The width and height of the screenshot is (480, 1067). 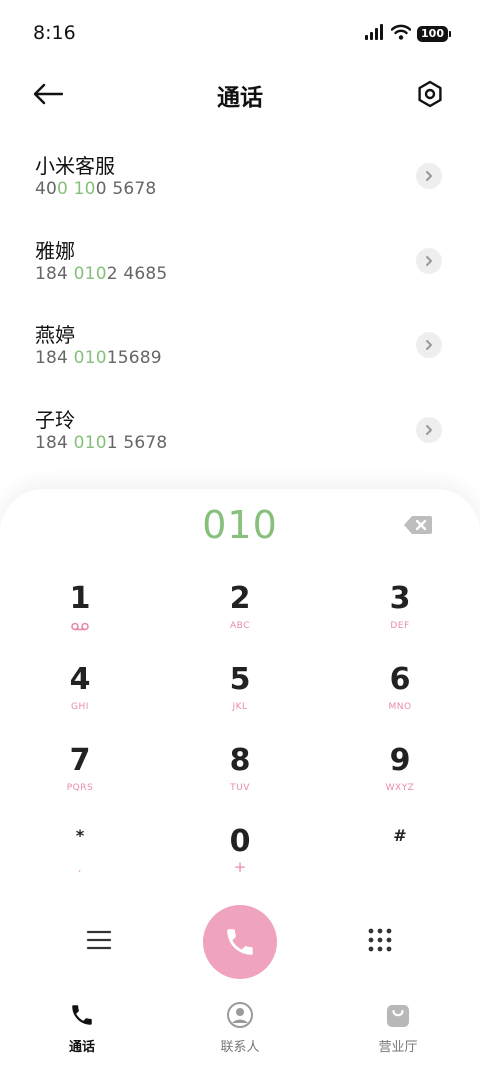 What do you see at coordinates (400, 862) in the screenshot?
I see `key-hash: #` at bounding box center [400, 862].